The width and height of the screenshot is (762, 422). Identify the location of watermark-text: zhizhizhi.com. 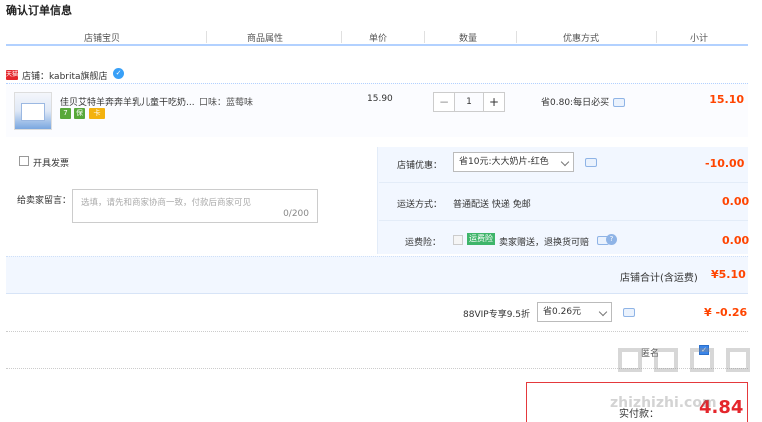
(663, 403).